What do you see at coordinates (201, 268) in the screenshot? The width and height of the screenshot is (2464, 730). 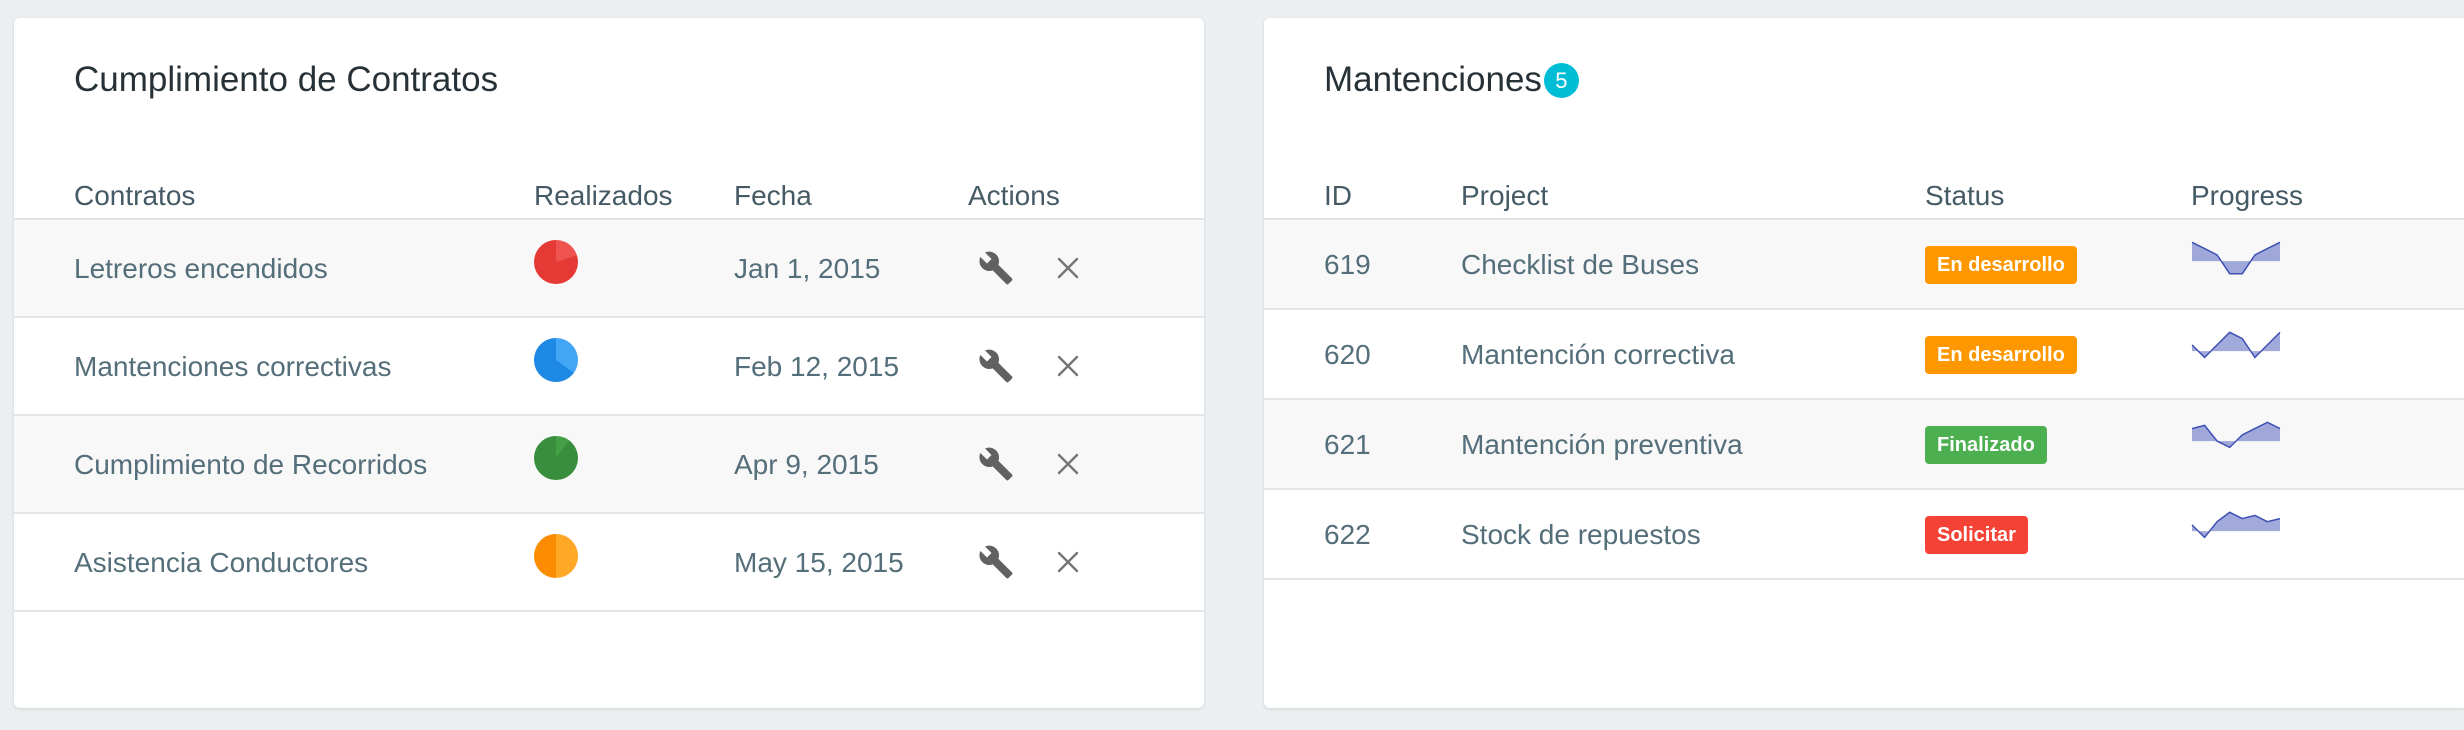 I see `contract-name: Letreros encendidos` at bounding box center [201, 268].